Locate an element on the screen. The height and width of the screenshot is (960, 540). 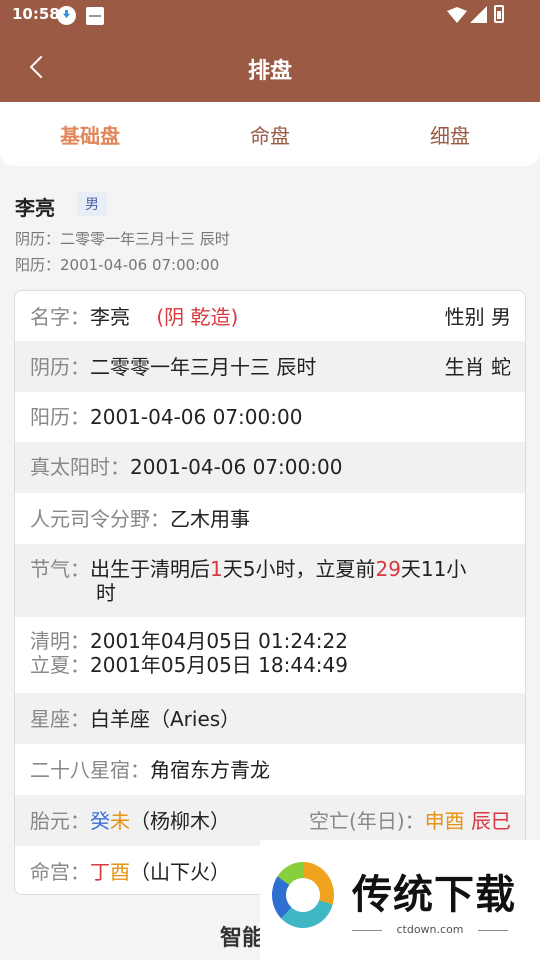
true-solar-row: 真太阳时：2001-04-06 07:00:00 is located at coordinates (270, 467).